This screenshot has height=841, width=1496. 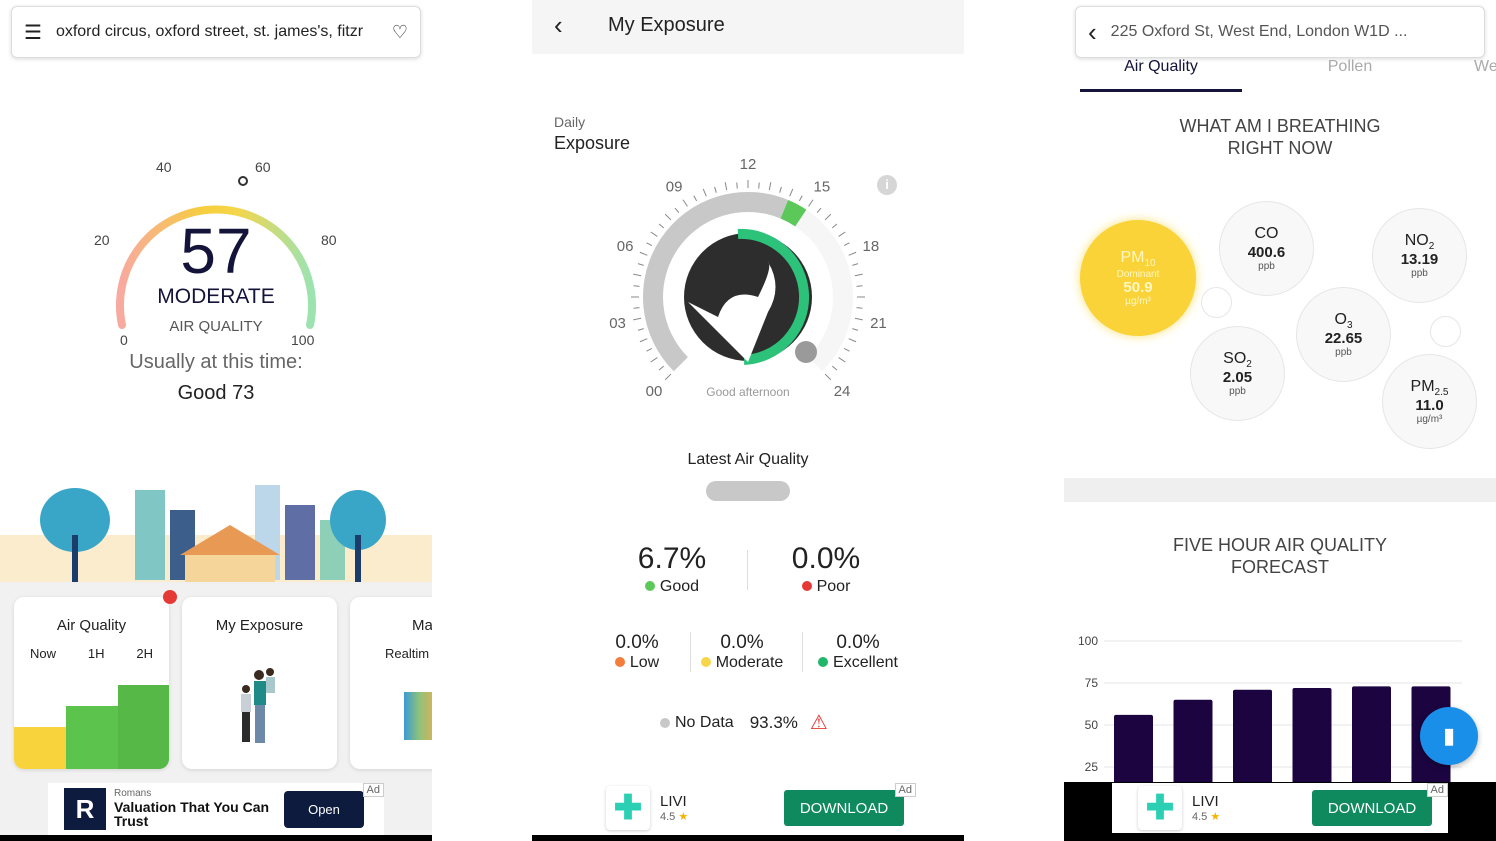 What do you see at coordinates (33, 32) in the screenshot?
I see `hamburger-icon: ☰` at bounding box center [33, 32].